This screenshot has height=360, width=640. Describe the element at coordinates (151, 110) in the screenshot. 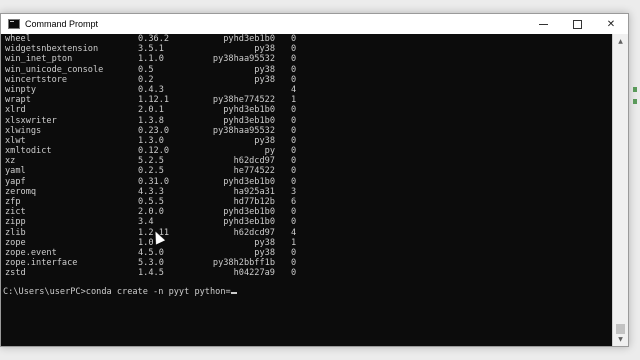

I see `package-version: 2.0.1` at that location.